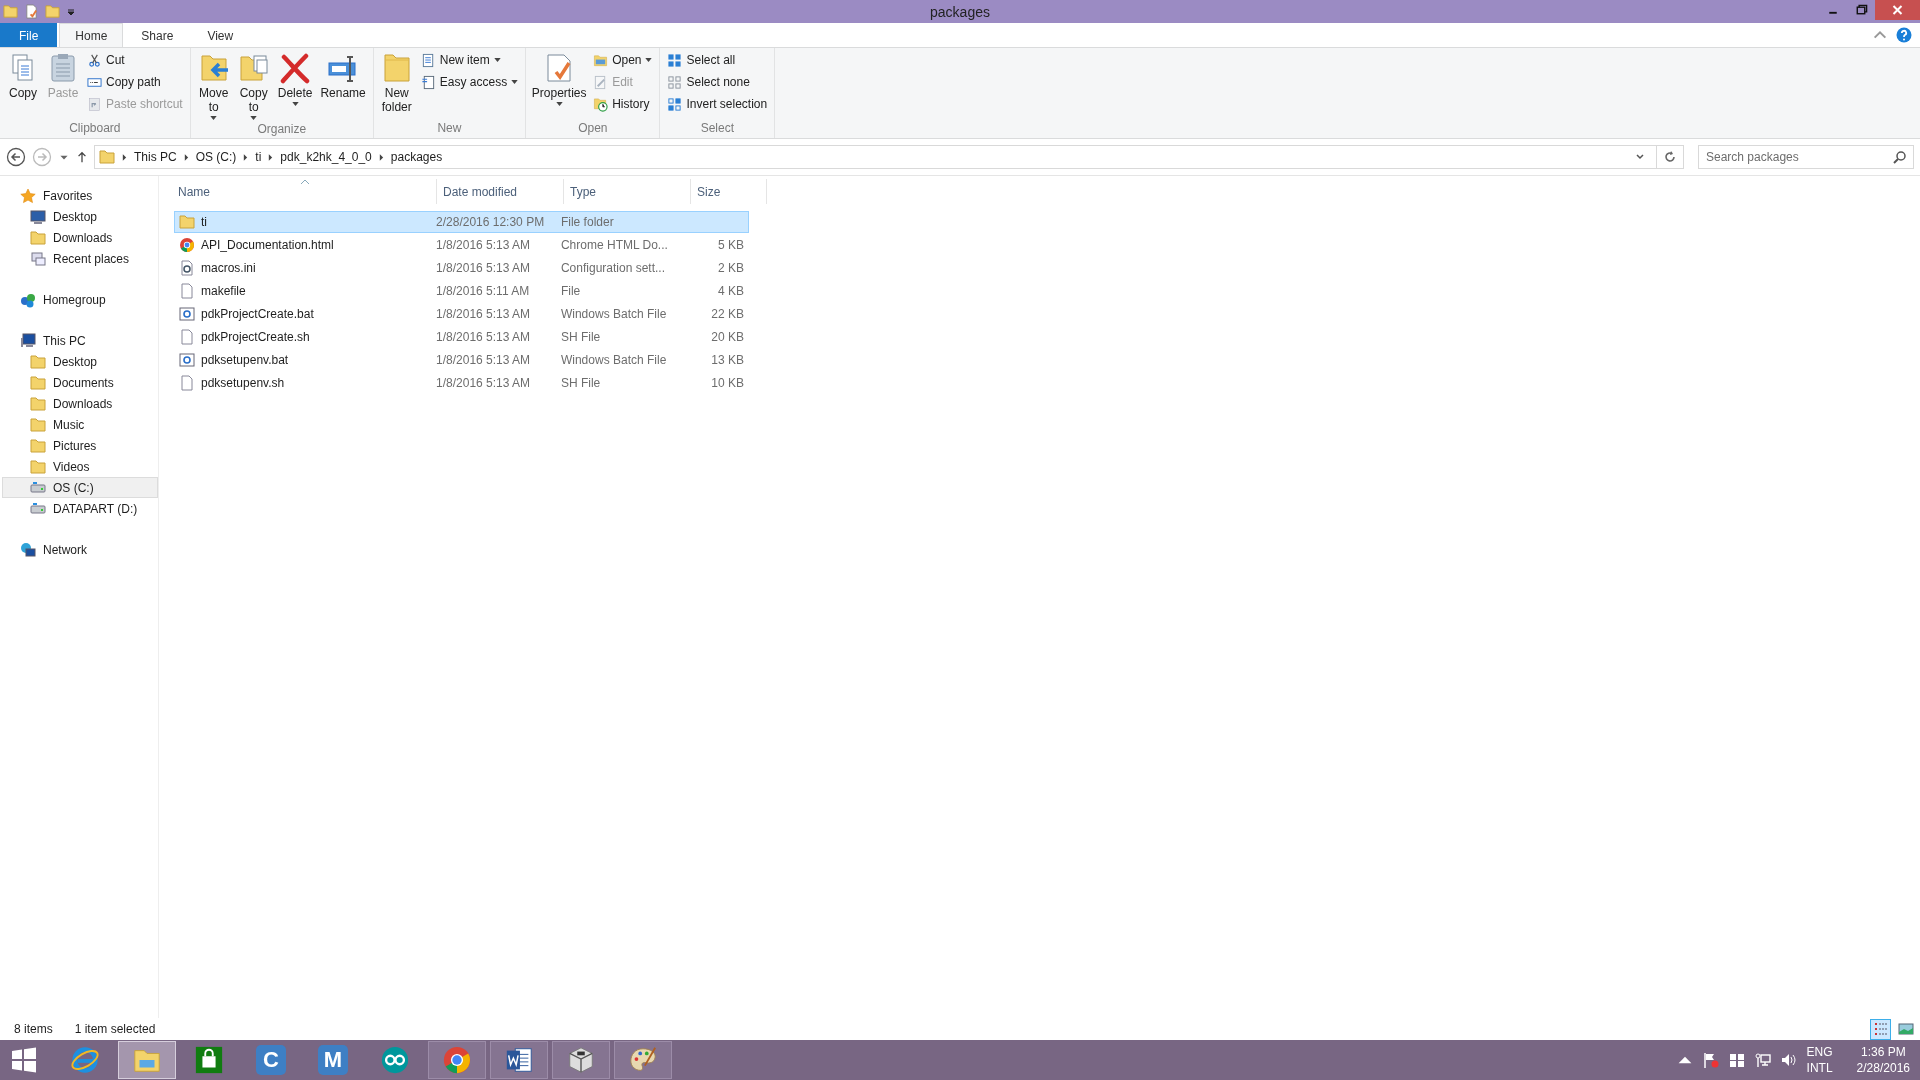 This screenshot has height=1080, width=1920. I want to click on column-header: Name, so click(305, 191).